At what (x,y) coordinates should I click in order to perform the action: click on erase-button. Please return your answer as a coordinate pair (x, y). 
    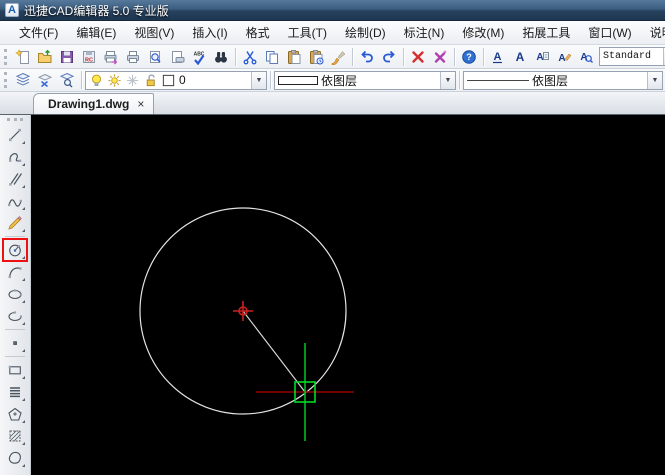
    Looking at the image, I should click on (418, 57).